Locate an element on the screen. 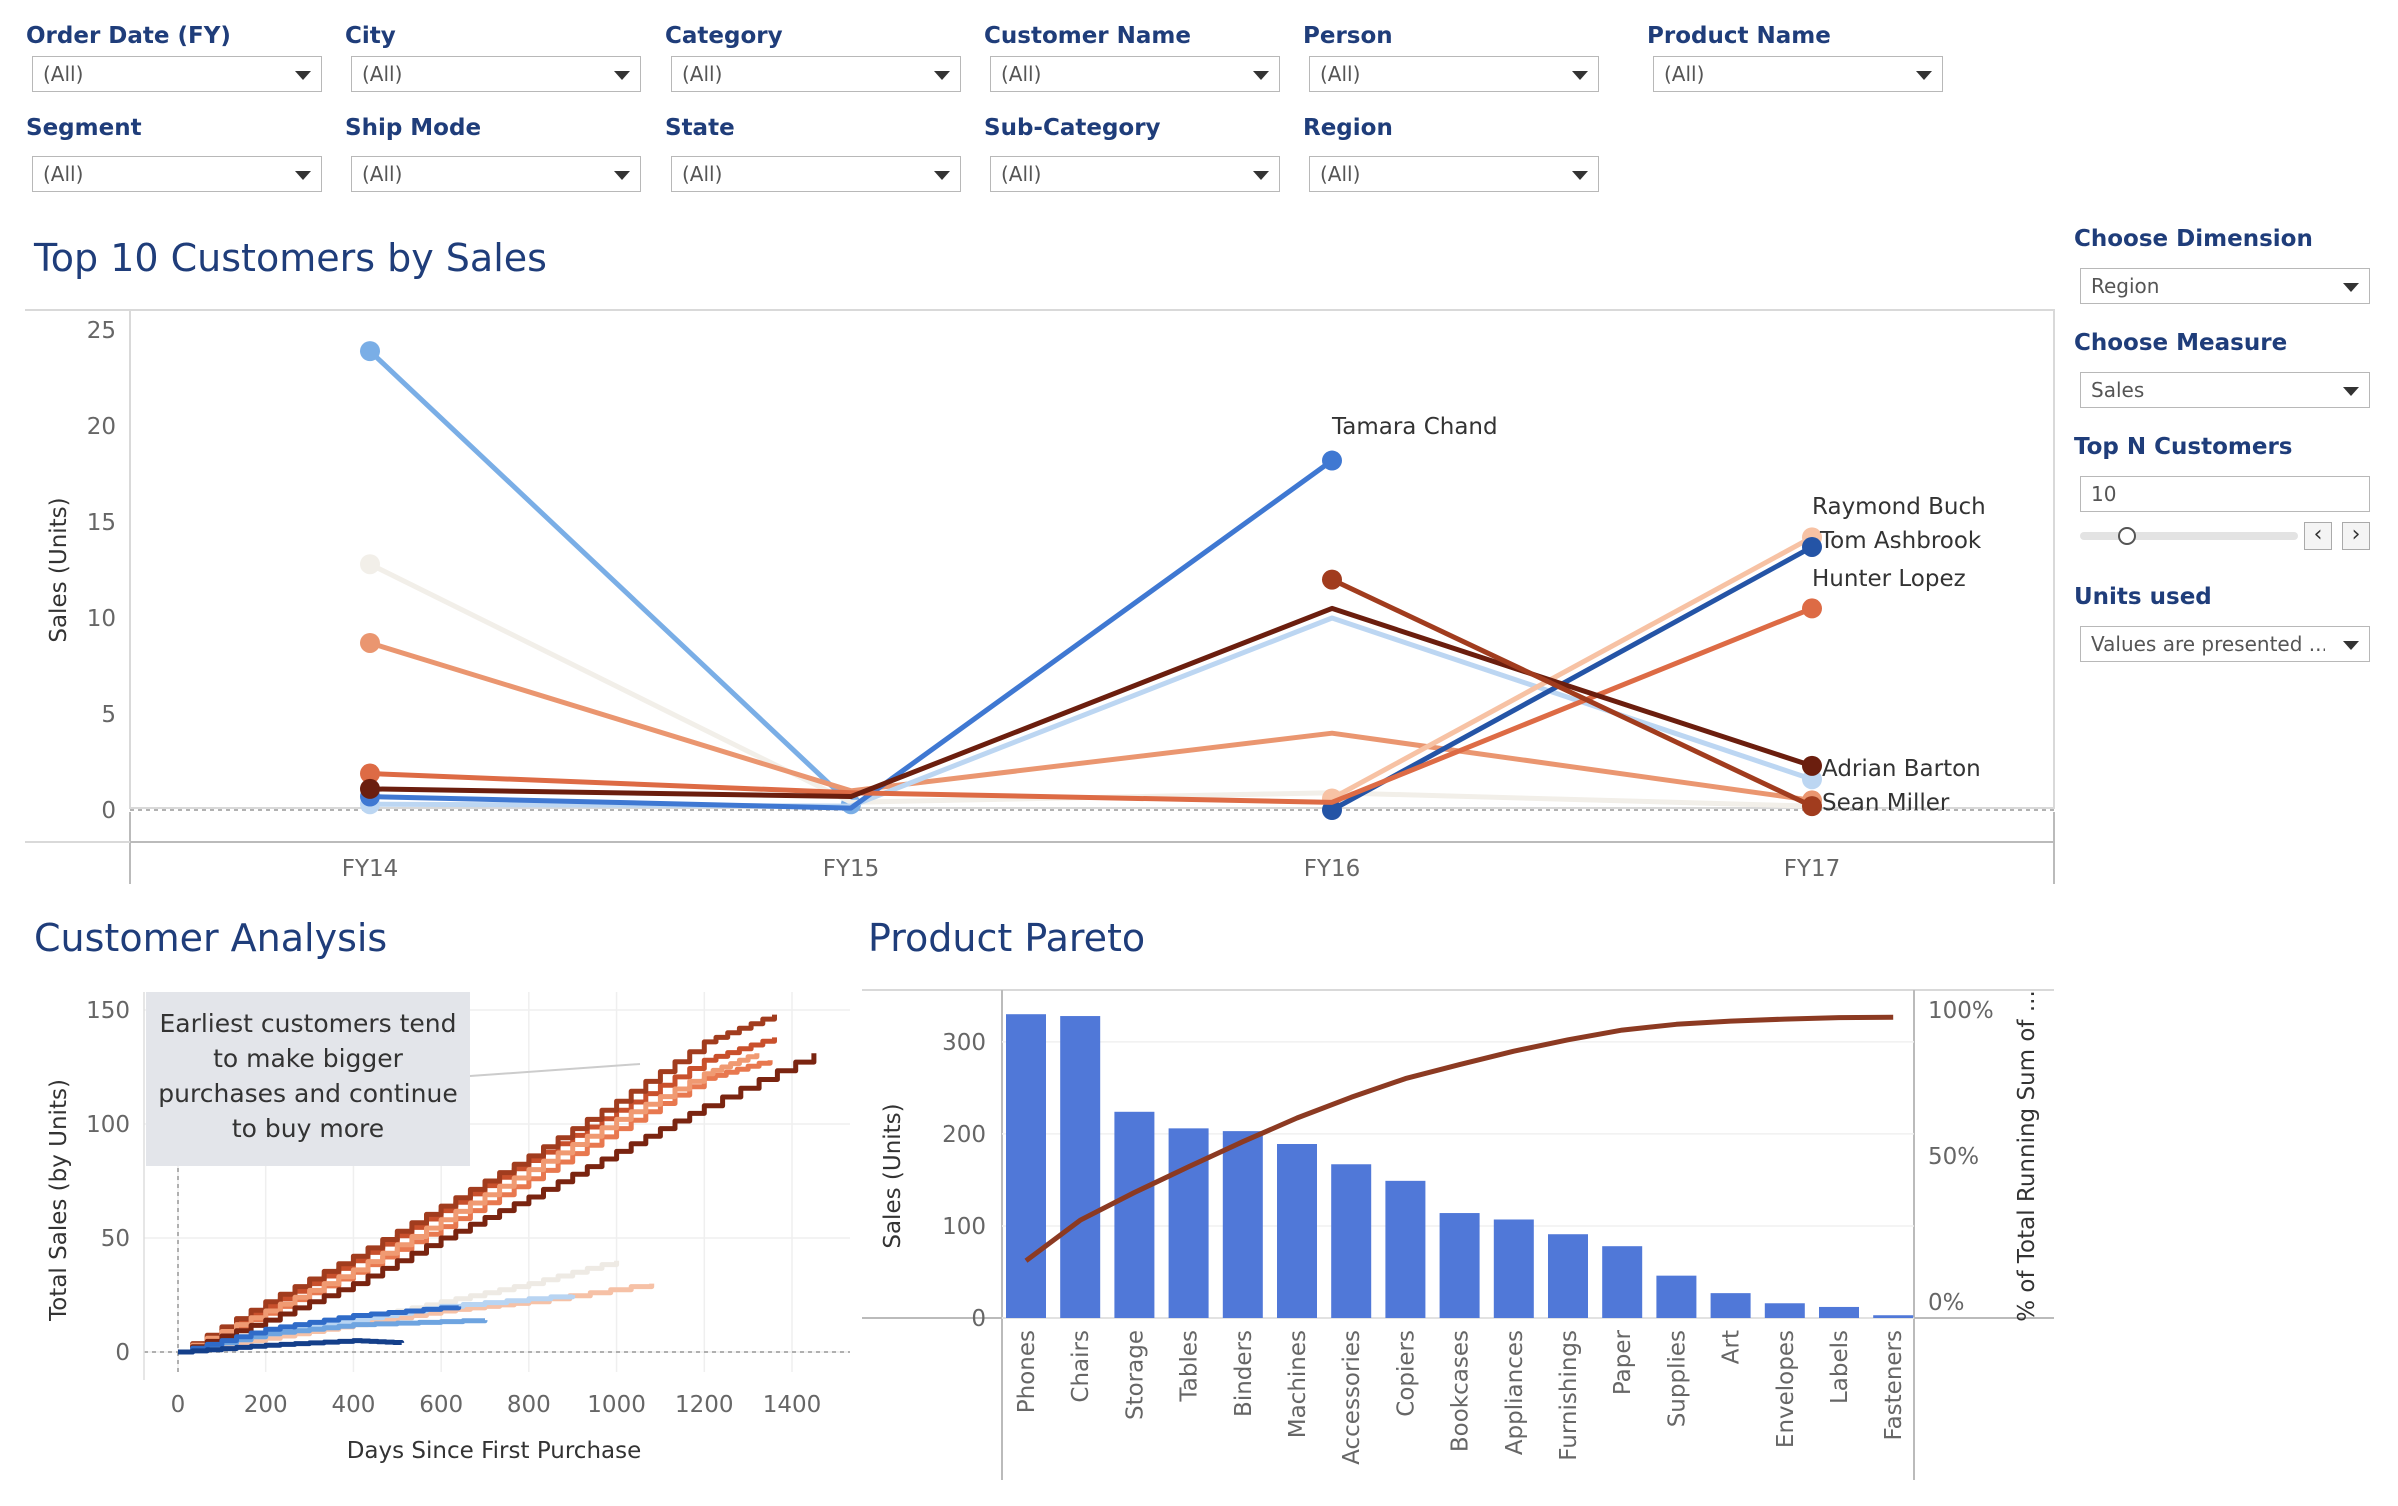 The width and height of the screenshot is (2398, 1506). filter-label: Segment is located at coordinates (171, 128).